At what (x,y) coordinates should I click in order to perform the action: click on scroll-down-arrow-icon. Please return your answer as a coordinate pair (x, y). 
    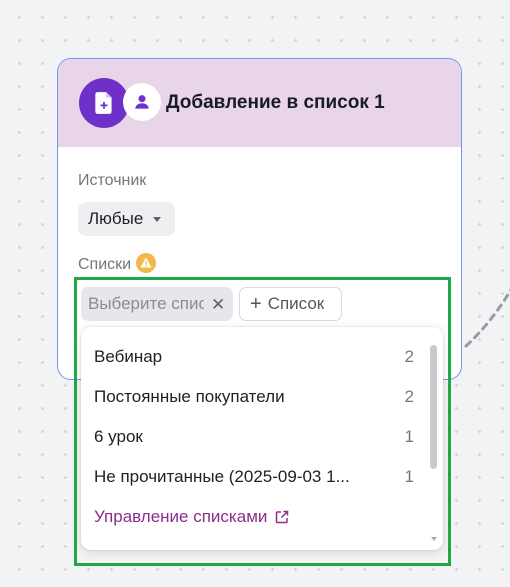
    Looking at the image, I should click on (434, 539).